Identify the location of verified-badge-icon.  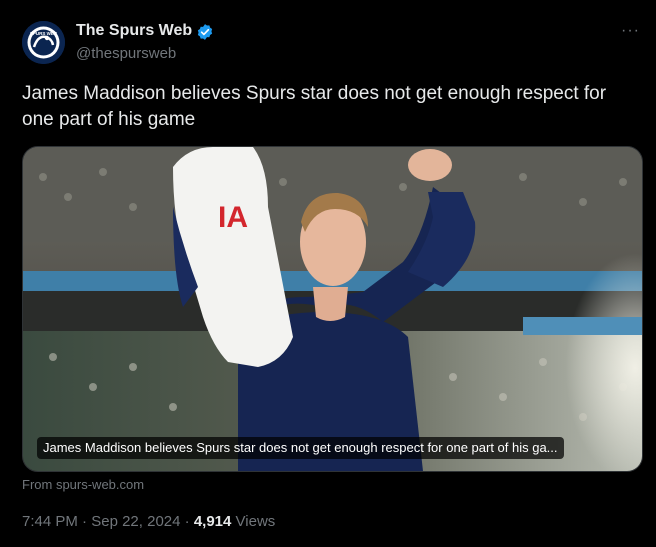
(205, 32).